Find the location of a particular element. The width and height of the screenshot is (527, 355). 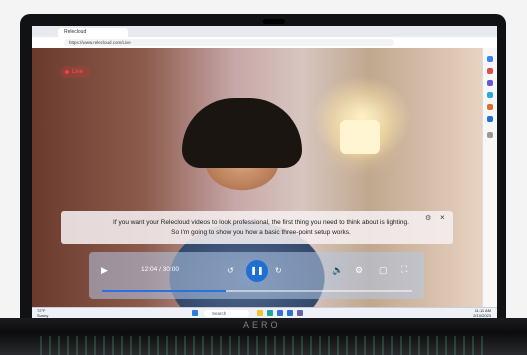

browser-sidebar is located at coordinates (489, 177).